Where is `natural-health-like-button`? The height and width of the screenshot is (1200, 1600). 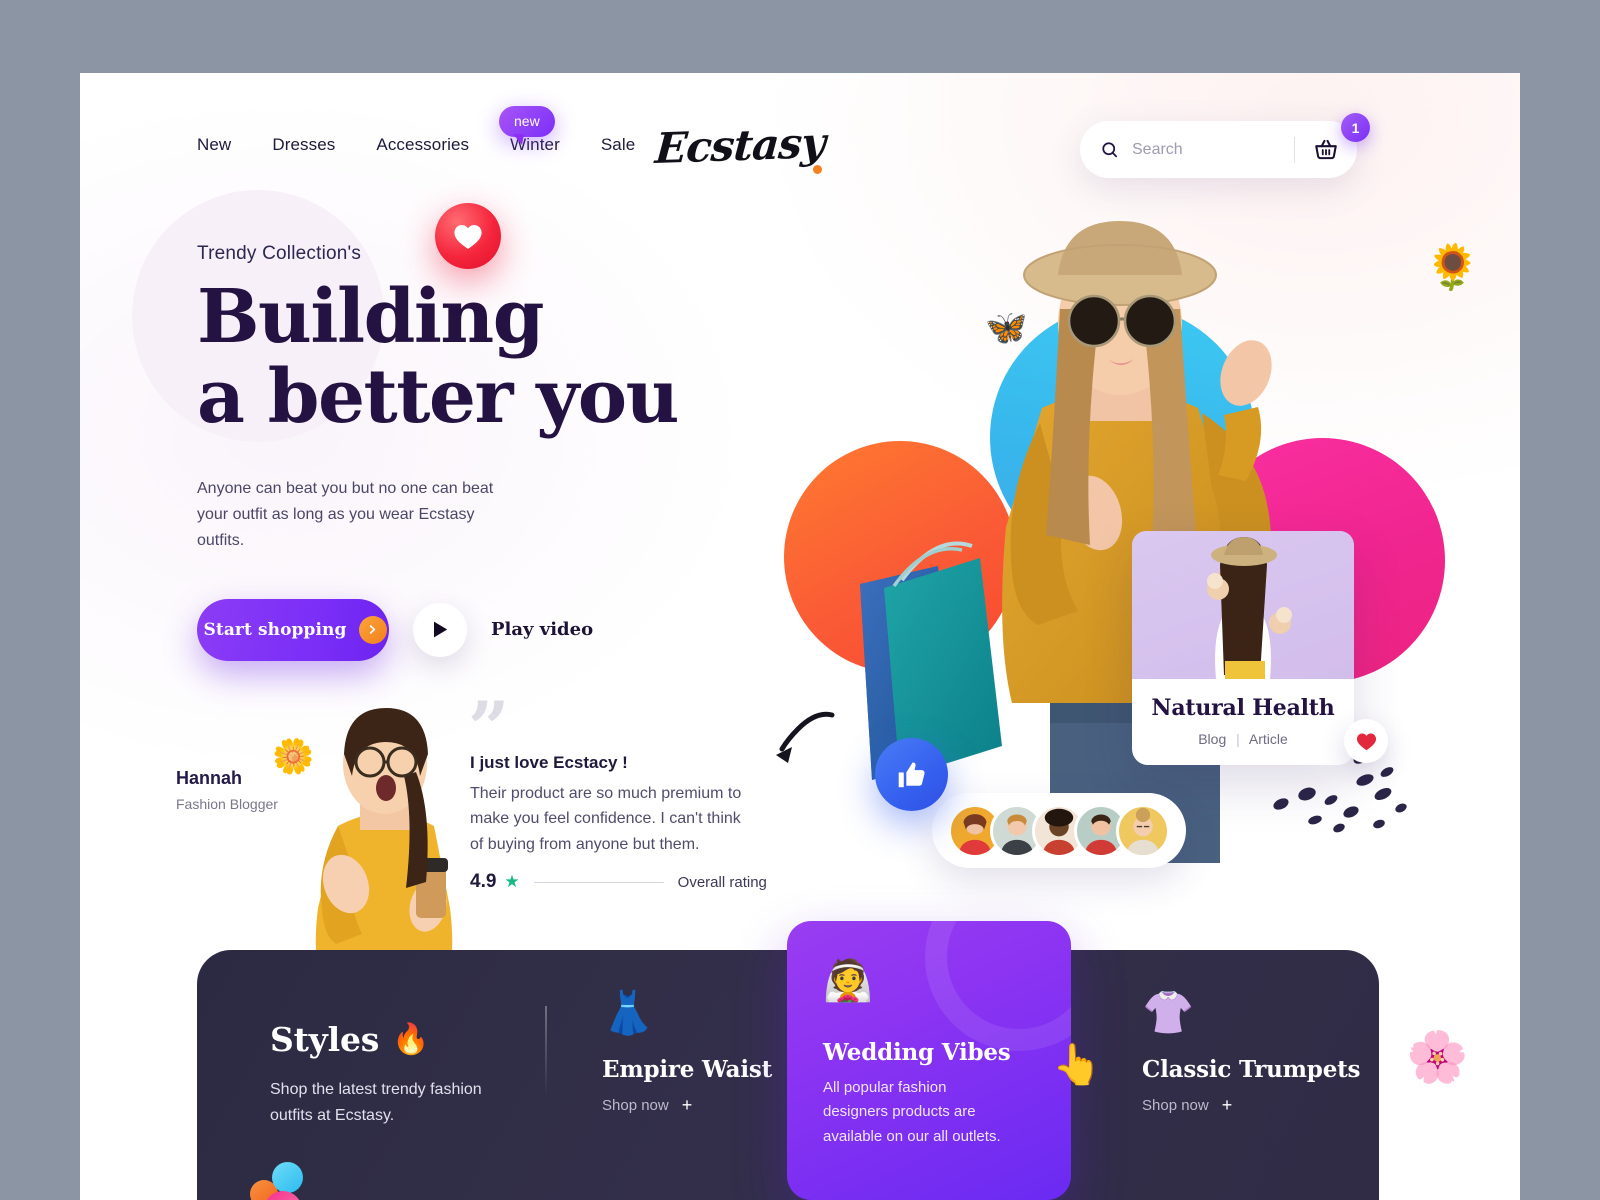 natural-health-like-button is located at coordinates (1366, 741).